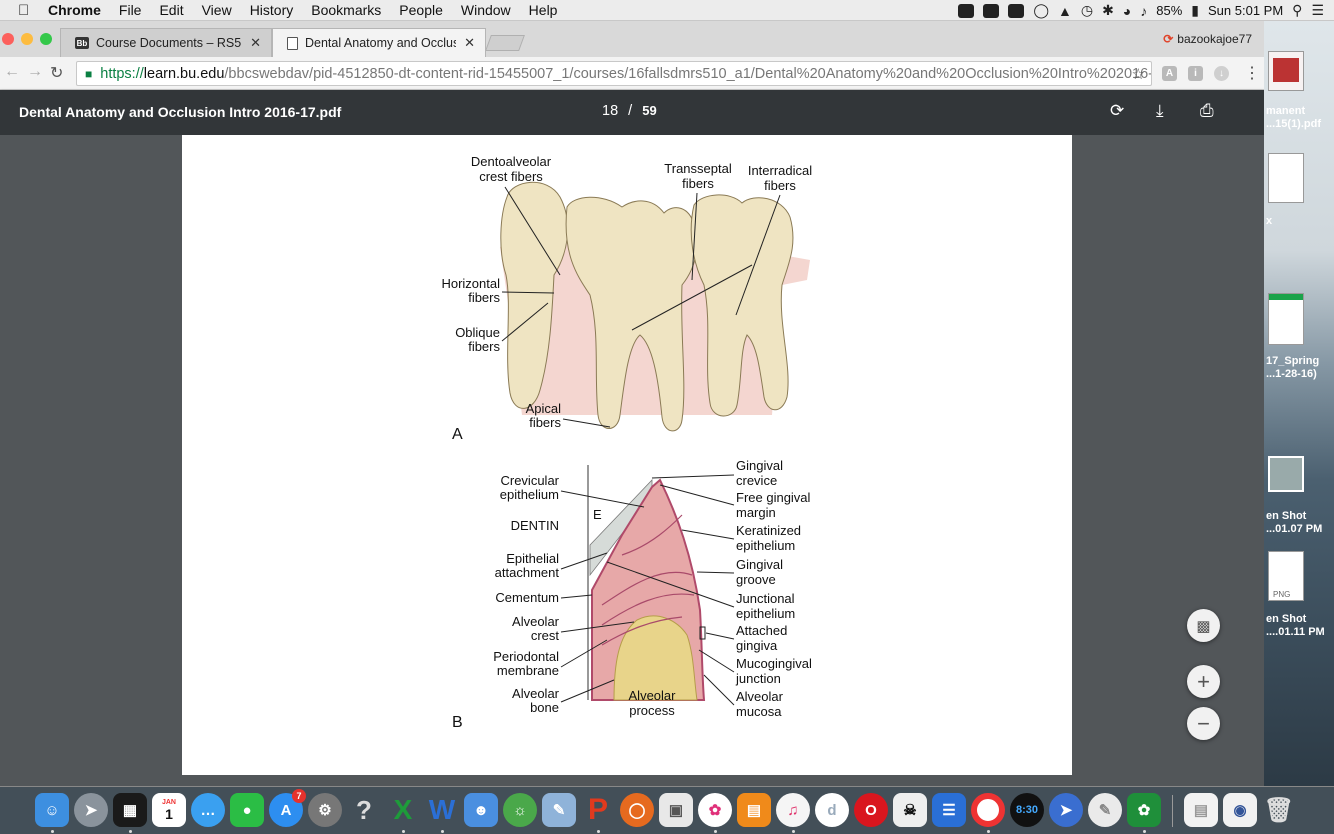  What do you see at coordinates (403, 810) in the screenshot?
I see `excel-icon: X` at bounding box center [403, 810].